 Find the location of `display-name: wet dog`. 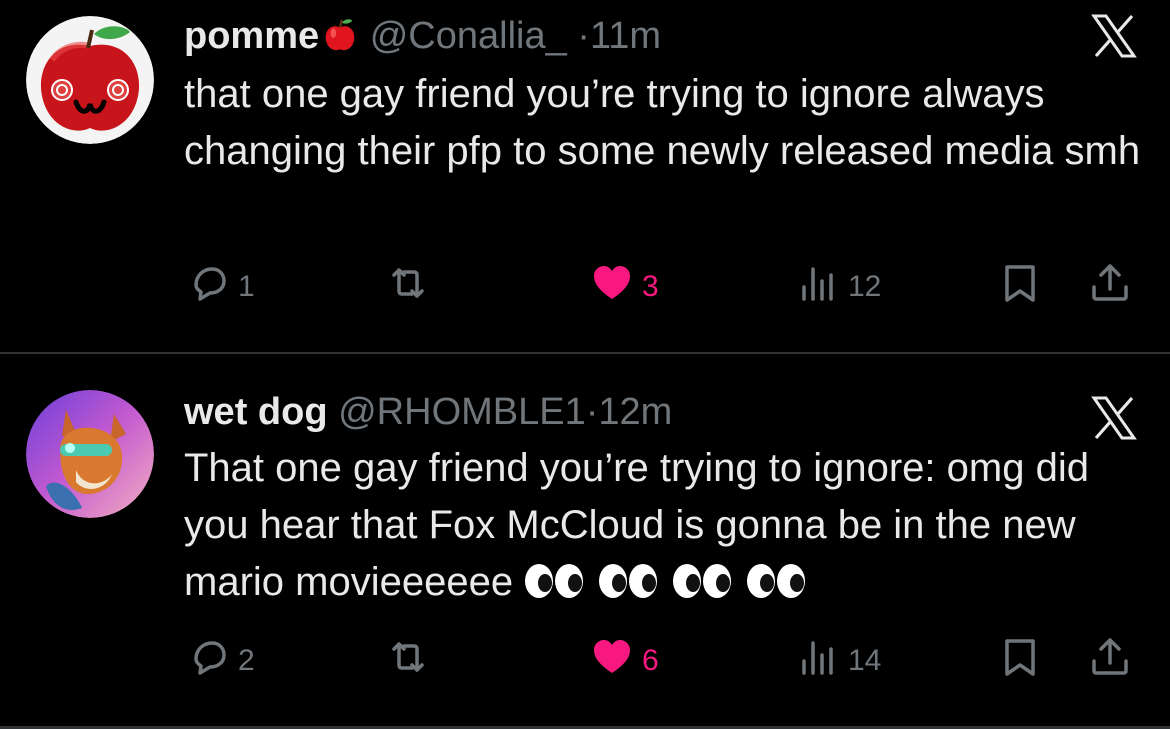

display-name: wet dog is located at coordinates (256, 412).